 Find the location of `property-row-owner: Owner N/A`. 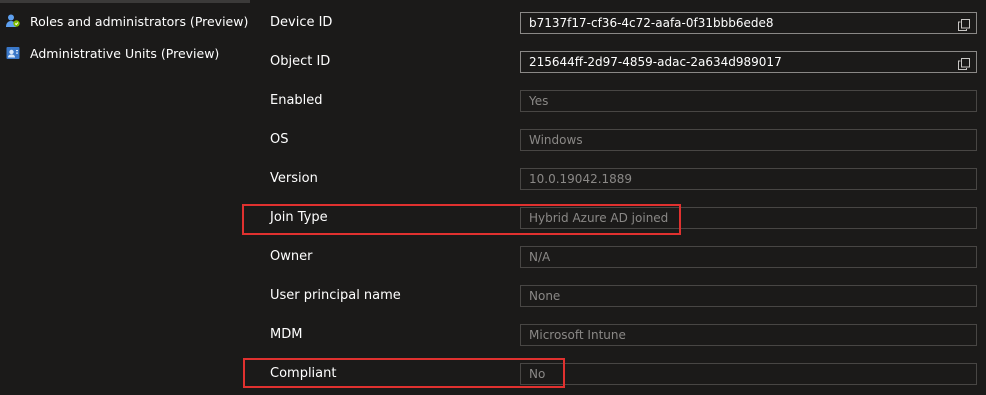

property-row-owner: Owner N/A is located at coordinates (618, 257).